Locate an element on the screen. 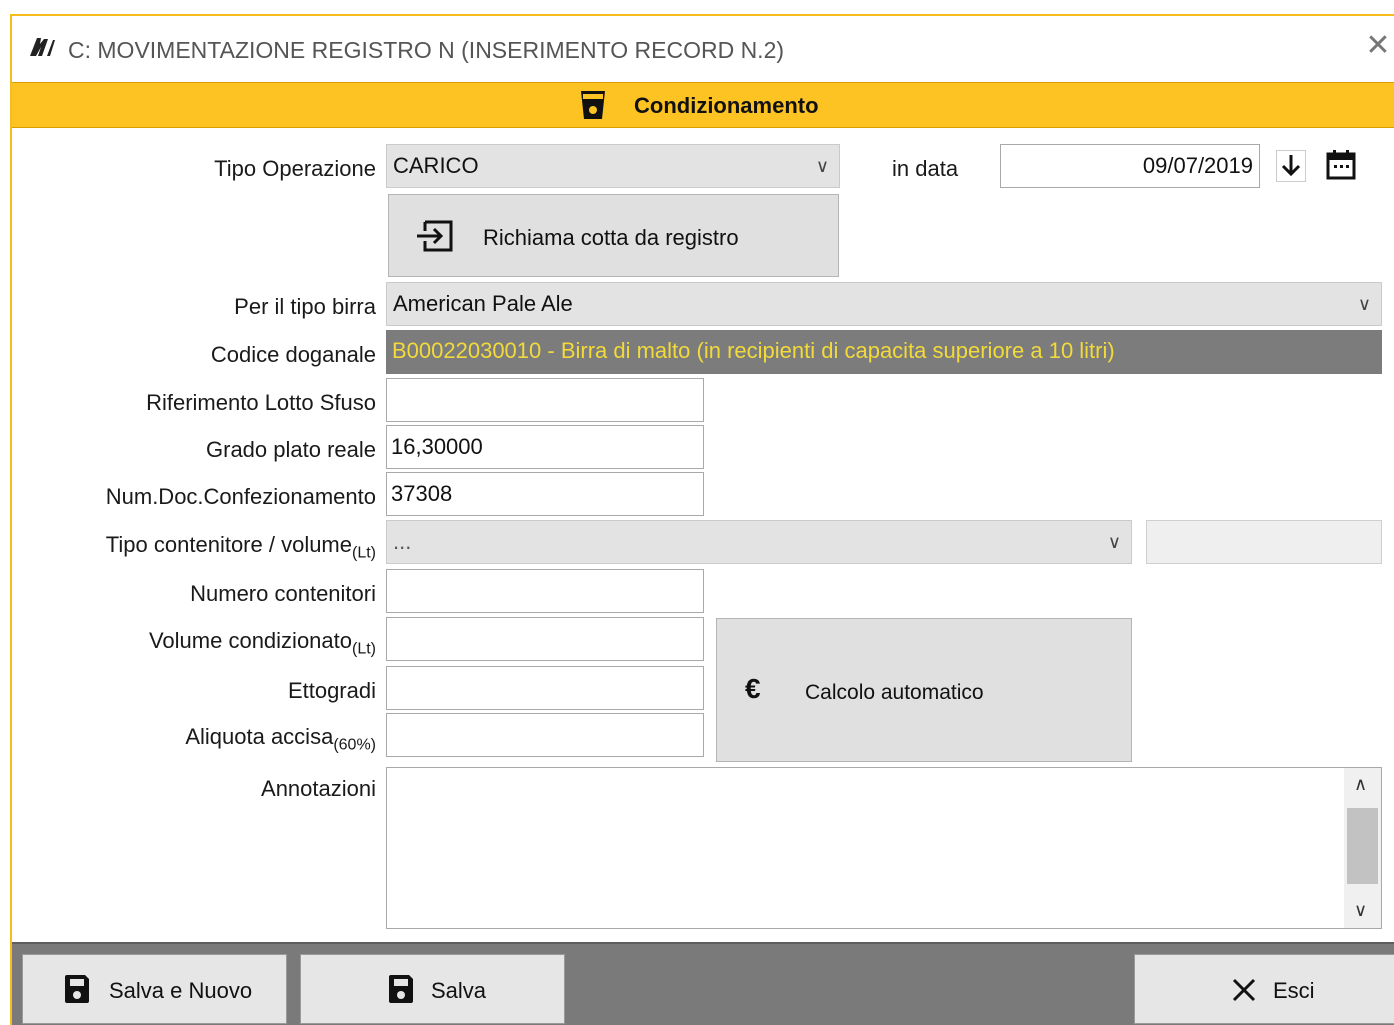 The image size is (1394, 1025). num-doc-input: 37308 is located at coordinates (545, 494).